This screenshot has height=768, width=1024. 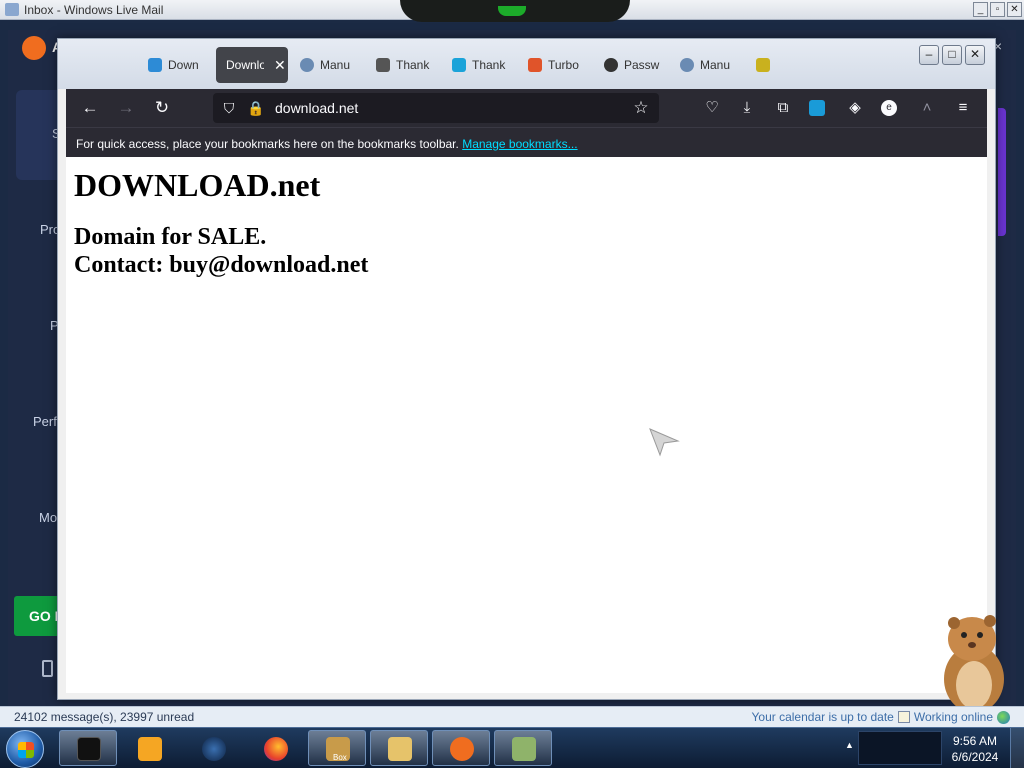 I want to click on start-button, so click(x=25, y=749).